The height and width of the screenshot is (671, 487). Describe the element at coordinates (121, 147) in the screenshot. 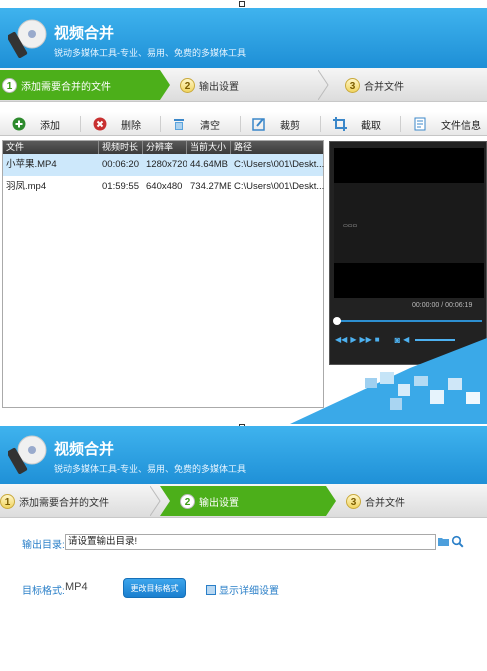

I see `column-header-duration: 视频时长` at that location.